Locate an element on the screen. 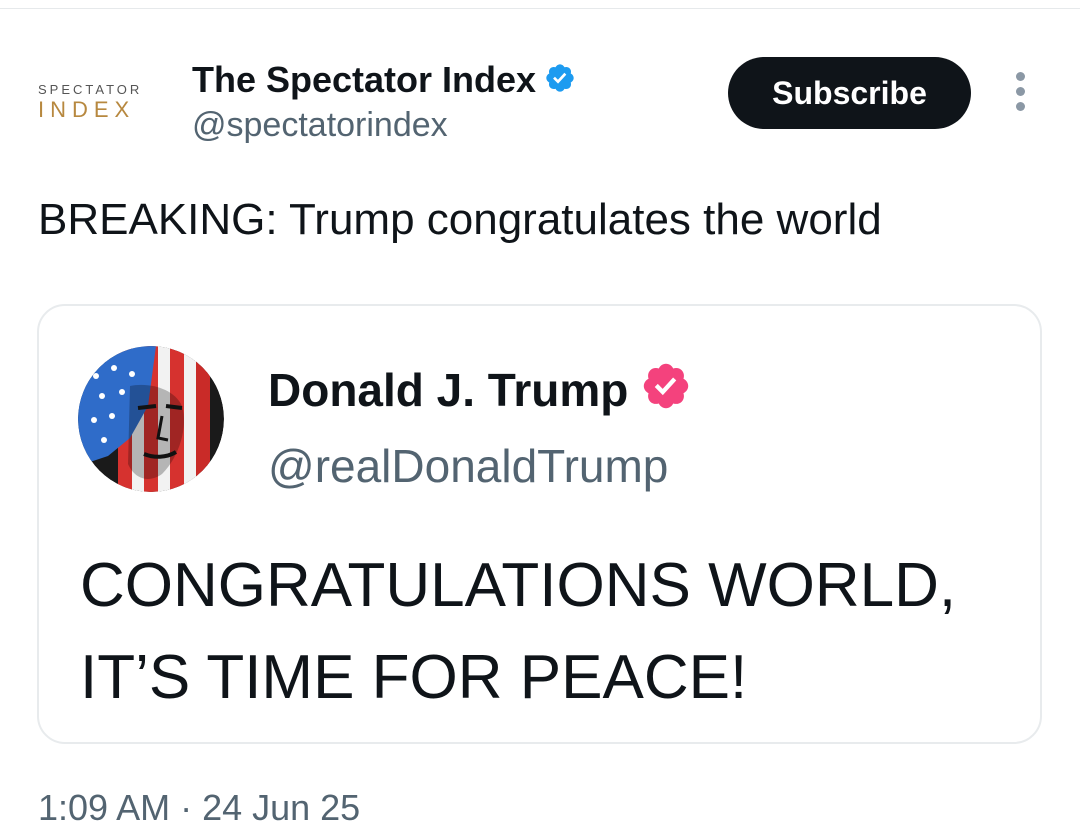 The height and width of the screenshot is (837, 1080). logo-line-2: INDEX is located at coordinates (87, 109).